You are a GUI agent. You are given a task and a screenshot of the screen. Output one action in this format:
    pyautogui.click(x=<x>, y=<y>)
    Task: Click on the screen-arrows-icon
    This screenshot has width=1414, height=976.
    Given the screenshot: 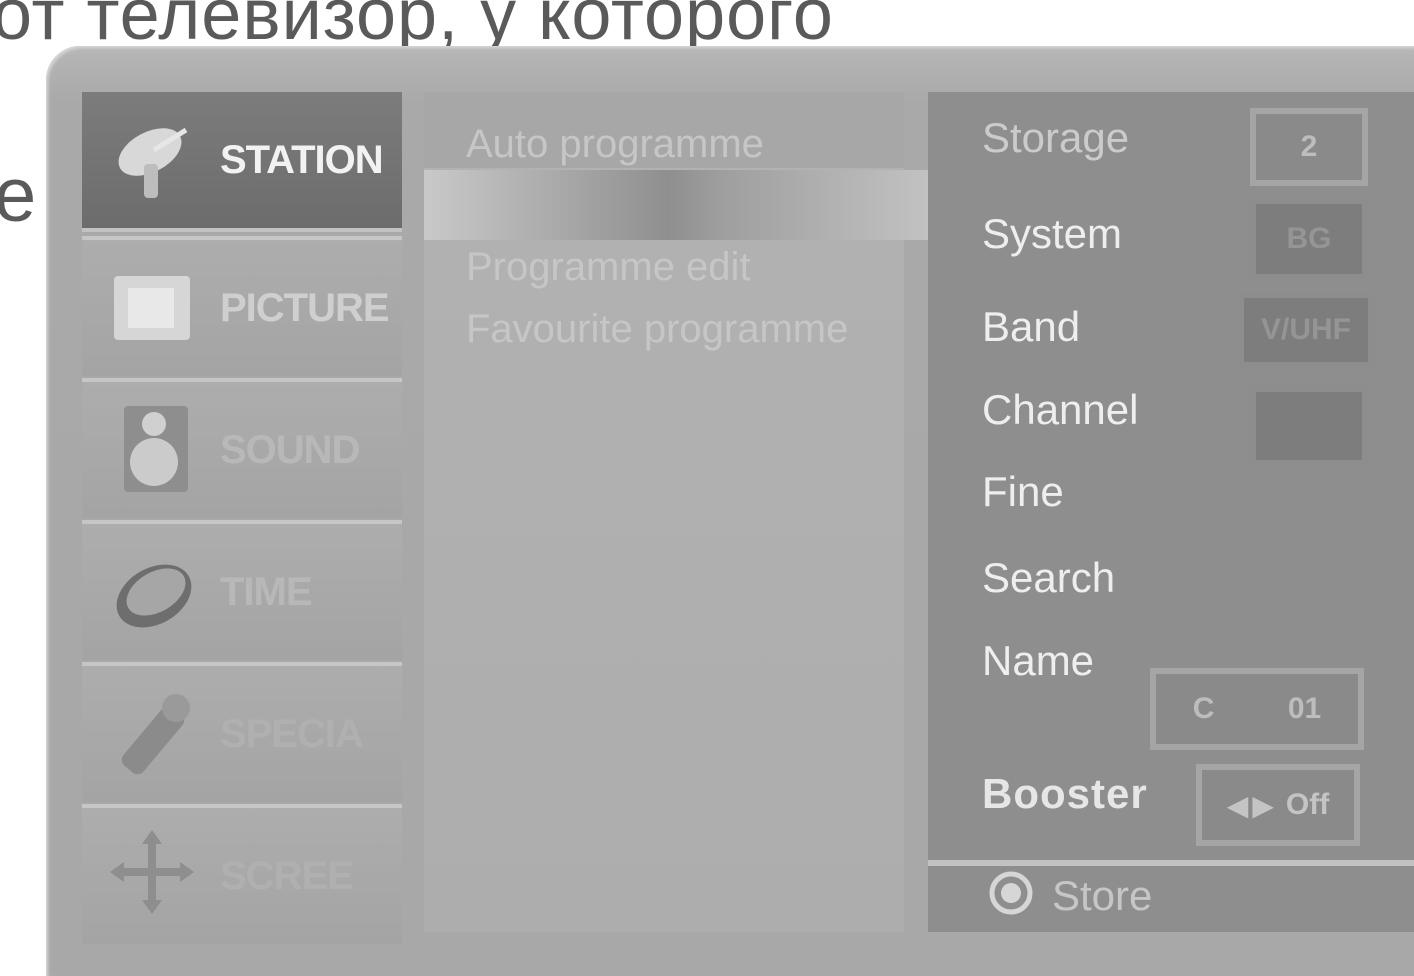 What is the action you would take?
    pyautogui.click(x=152, y=872)
    